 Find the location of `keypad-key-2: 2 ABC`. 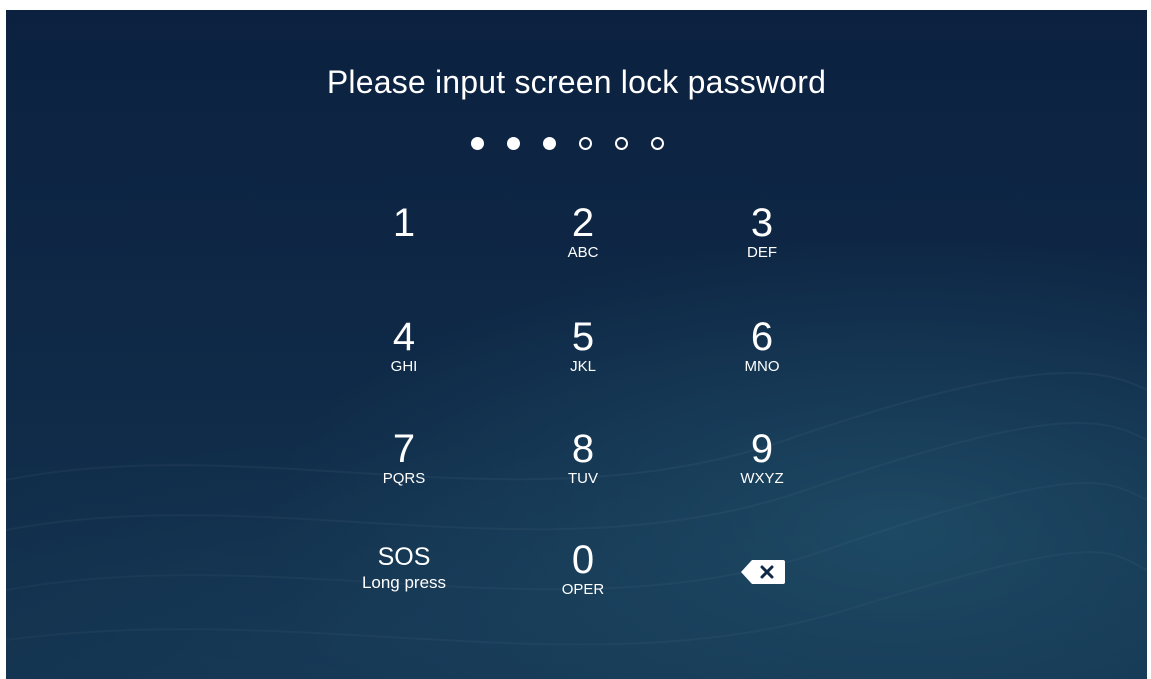

keypad-key-2: 2 ABC is located at coordinates (583, 248).